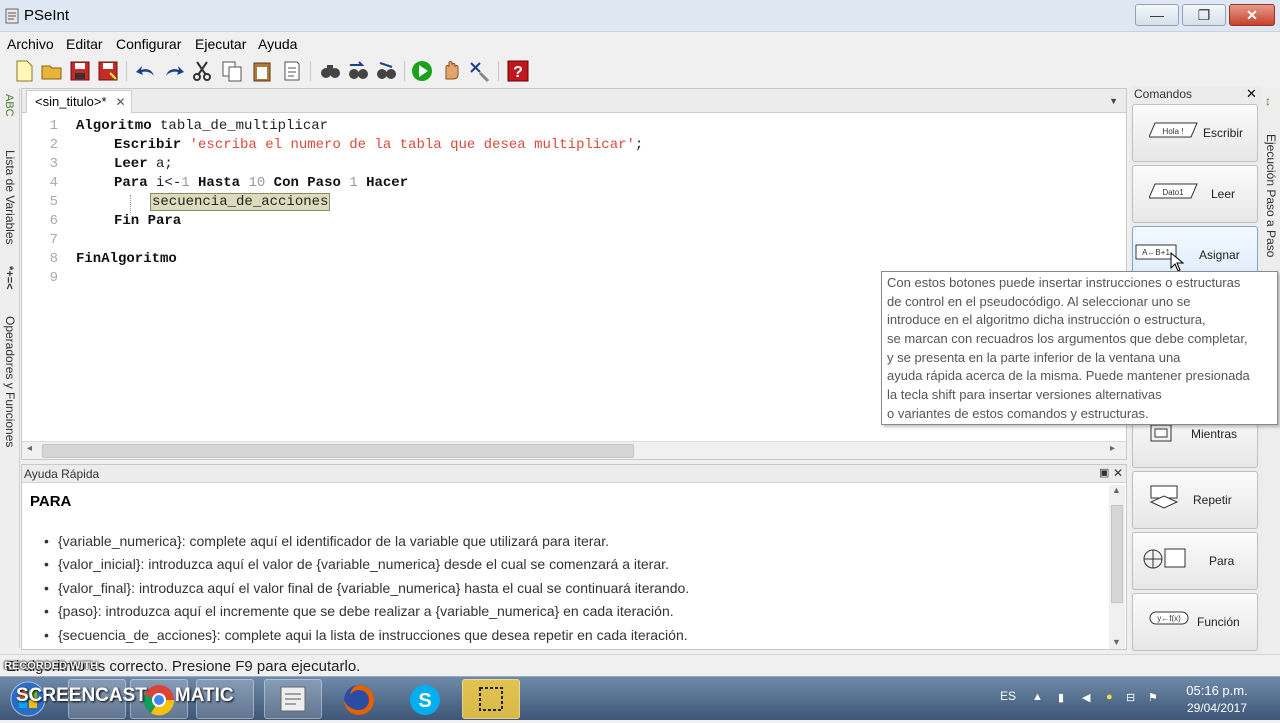  I want to click on language-indicator: ES, so click(1008, 696).